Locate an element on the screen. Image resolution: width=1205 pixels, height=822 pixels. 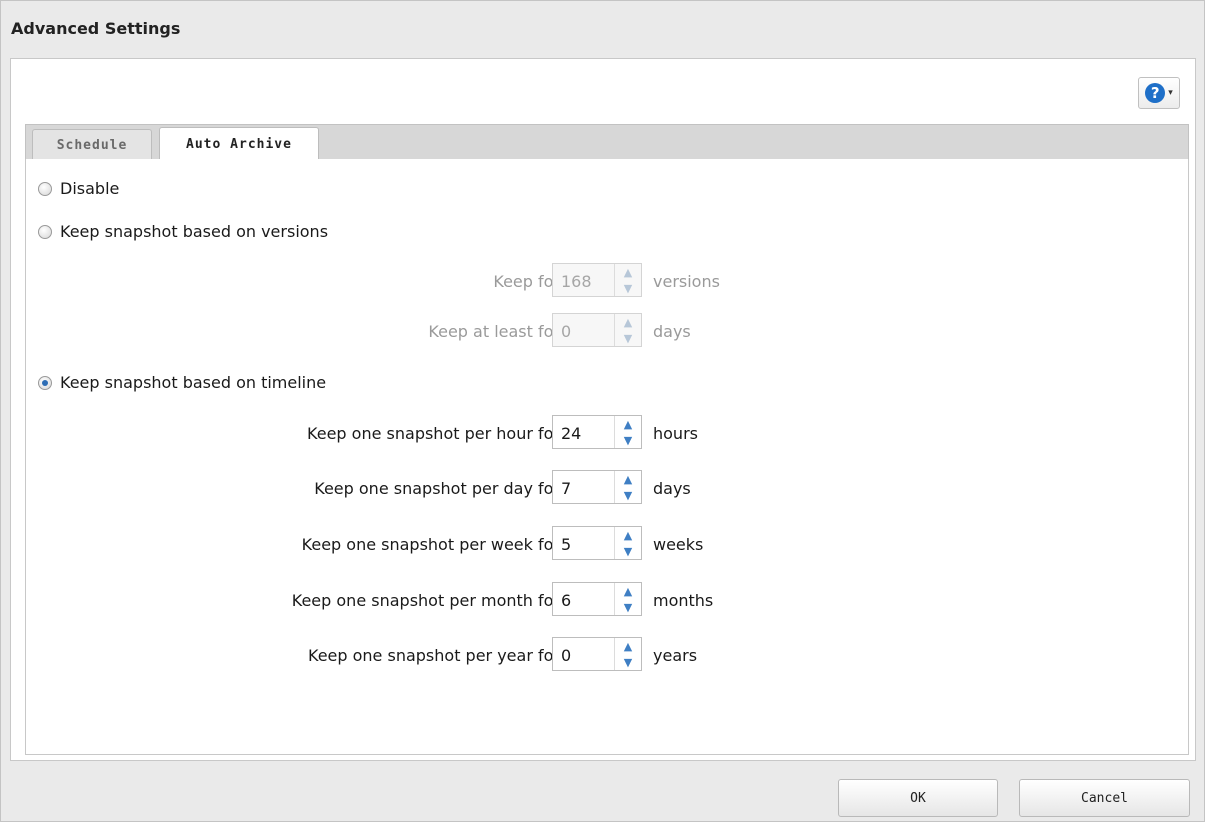
radio-keep-timeline: Keep snapshot based on timeline is located at coordinates (182, 382).